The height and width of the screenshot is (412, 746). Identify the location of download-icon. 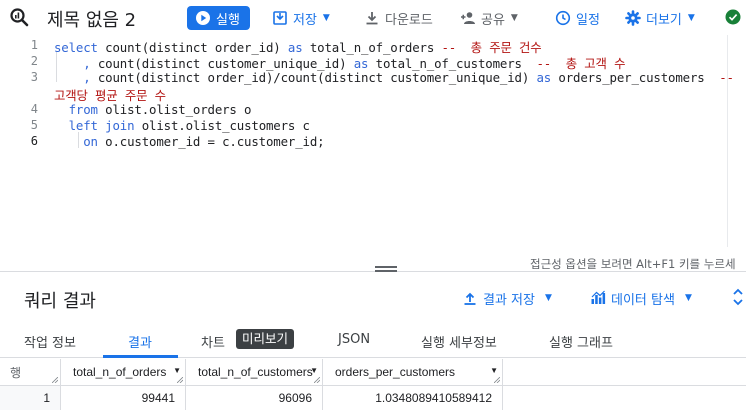
(372, 18).